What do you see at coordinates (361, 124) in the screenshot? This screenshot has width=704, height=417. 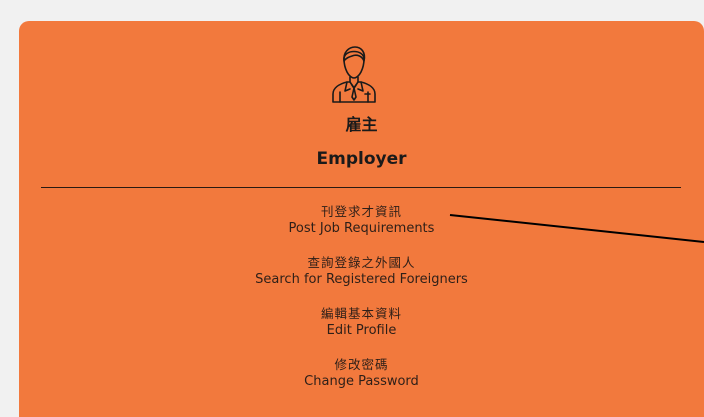 I see `role-title-zh: 雇主` at bounding box center [361, 124].